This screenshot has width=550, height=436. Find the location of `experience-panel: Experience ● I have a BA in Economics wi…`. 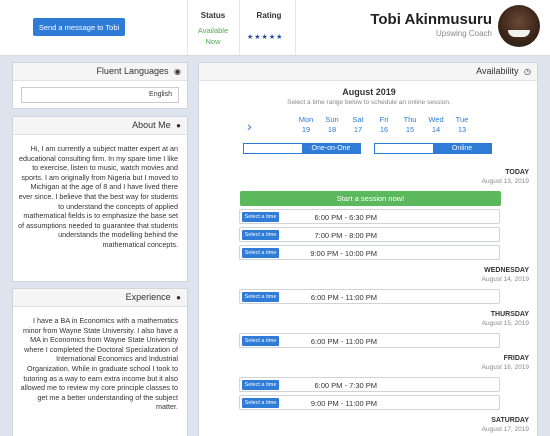

experience-panel: Experience ● I have a BA in Economics wi… is located at coordinates (100, 362).